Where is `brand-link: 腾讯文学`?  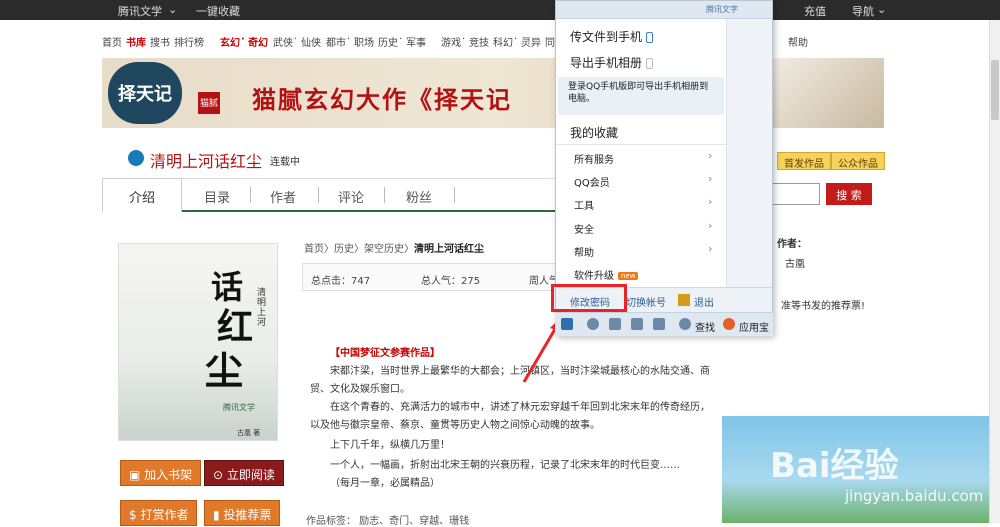
brand-link: 腾讯文学 is located at coordinates (140, 11).